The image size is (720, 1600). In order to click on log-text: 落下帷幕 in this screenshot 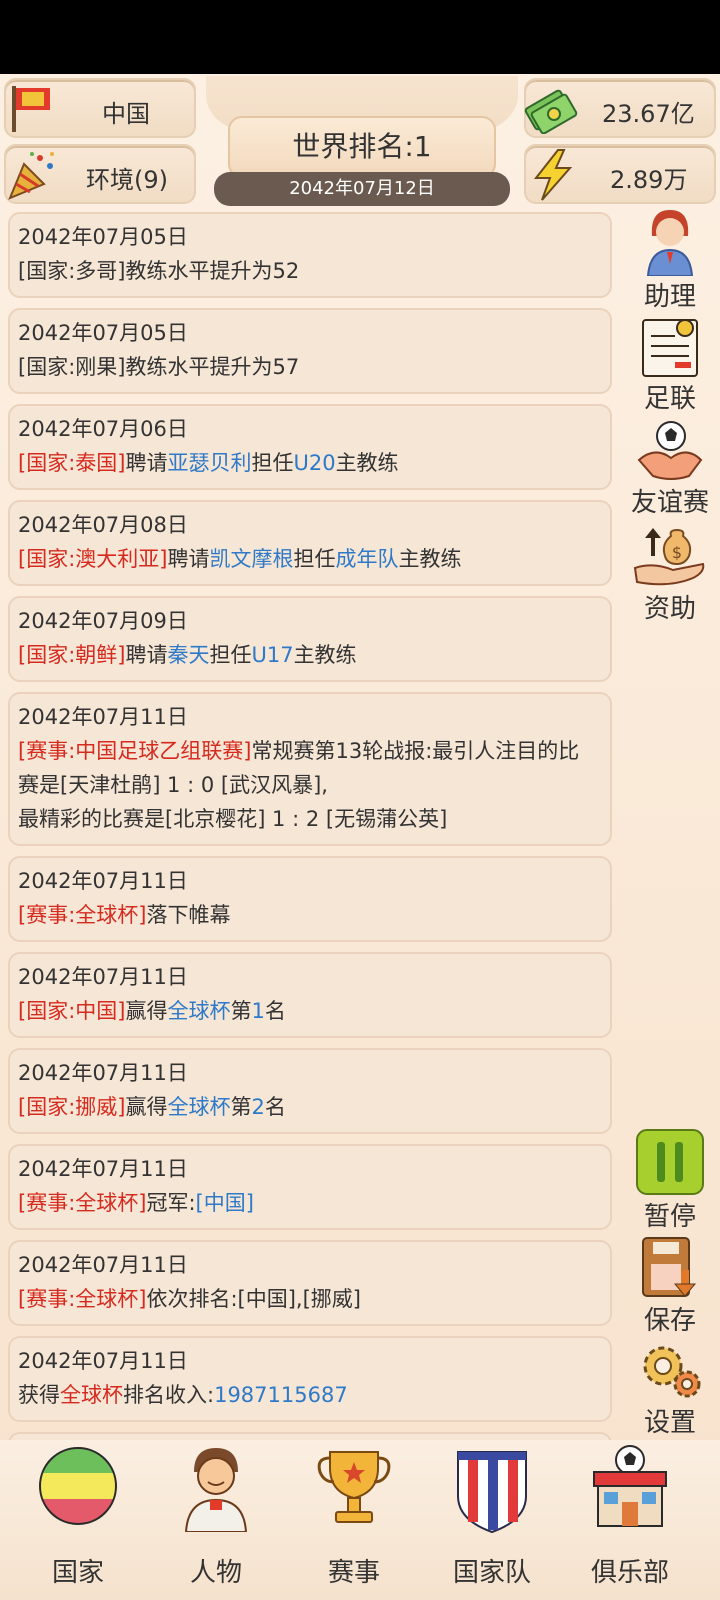, I will do `click(188, 915)`.